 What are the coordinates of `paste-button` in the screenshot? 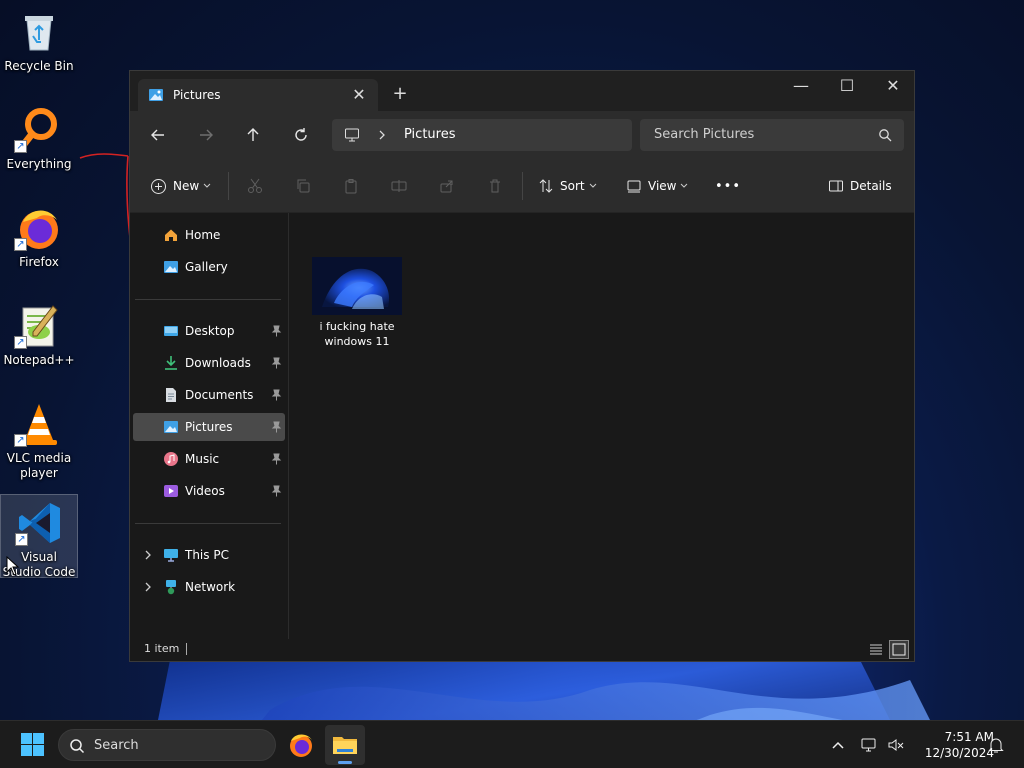 It's located at (351, 186).